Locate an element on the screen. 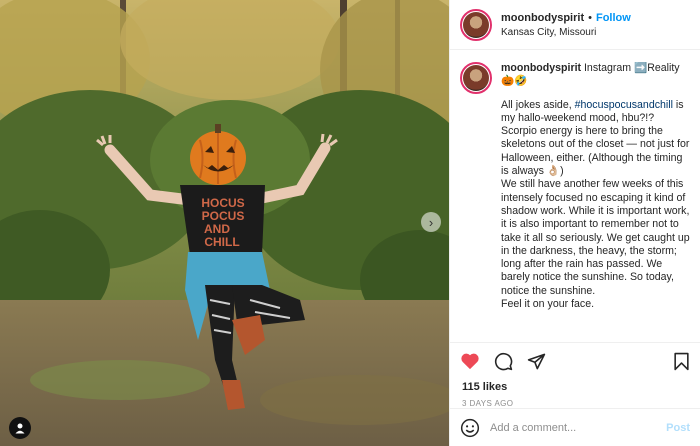 The image size is (700, 446). follow-button: Follow is located at coordinates (613, 18).